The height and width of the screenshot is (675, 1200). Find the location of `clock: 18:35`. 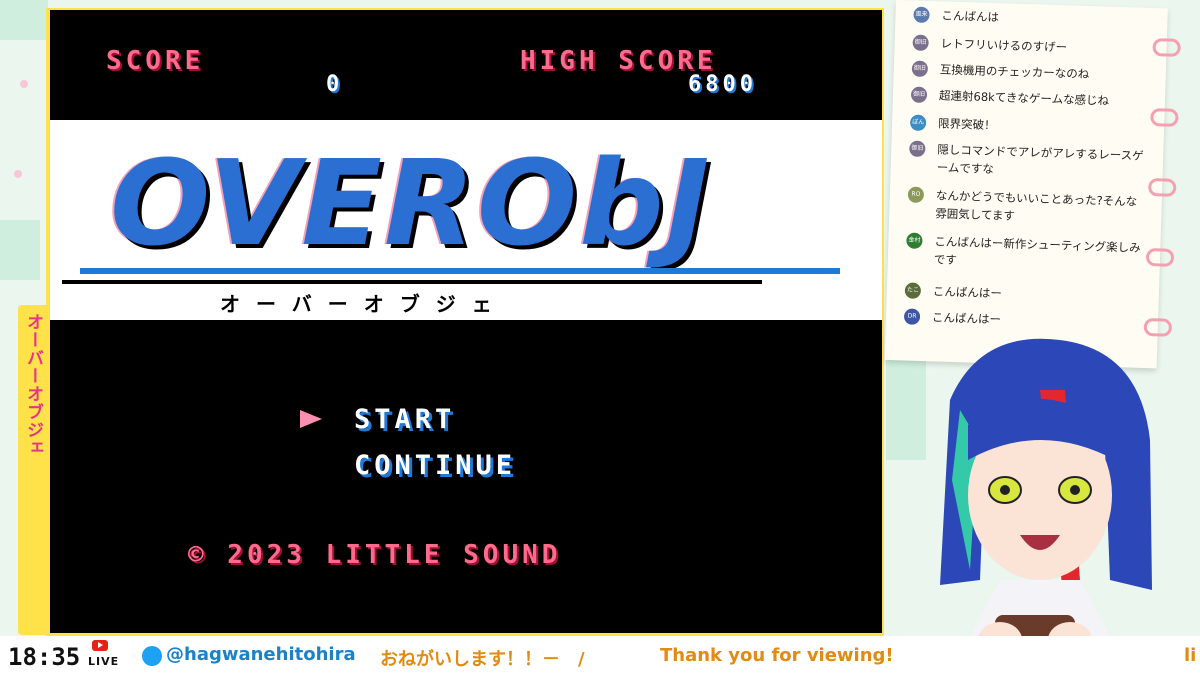

clock: 18:35 is located at coordinates (44, 657).